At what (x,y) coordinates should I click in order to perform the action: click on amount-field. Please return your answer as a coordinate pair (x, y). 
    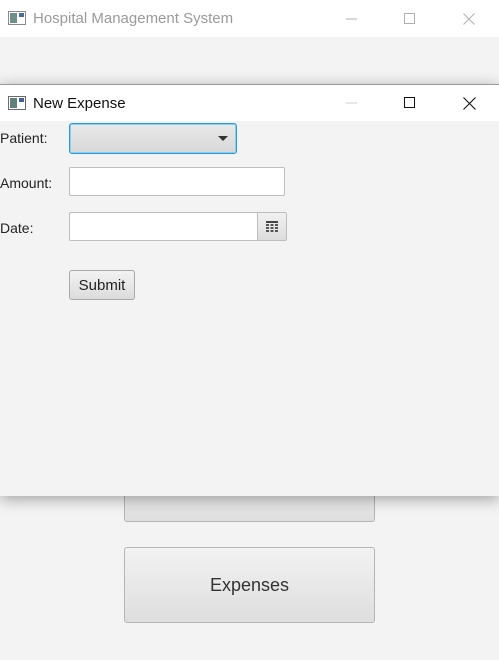
    Looking at the image, I should click on (177, 181).